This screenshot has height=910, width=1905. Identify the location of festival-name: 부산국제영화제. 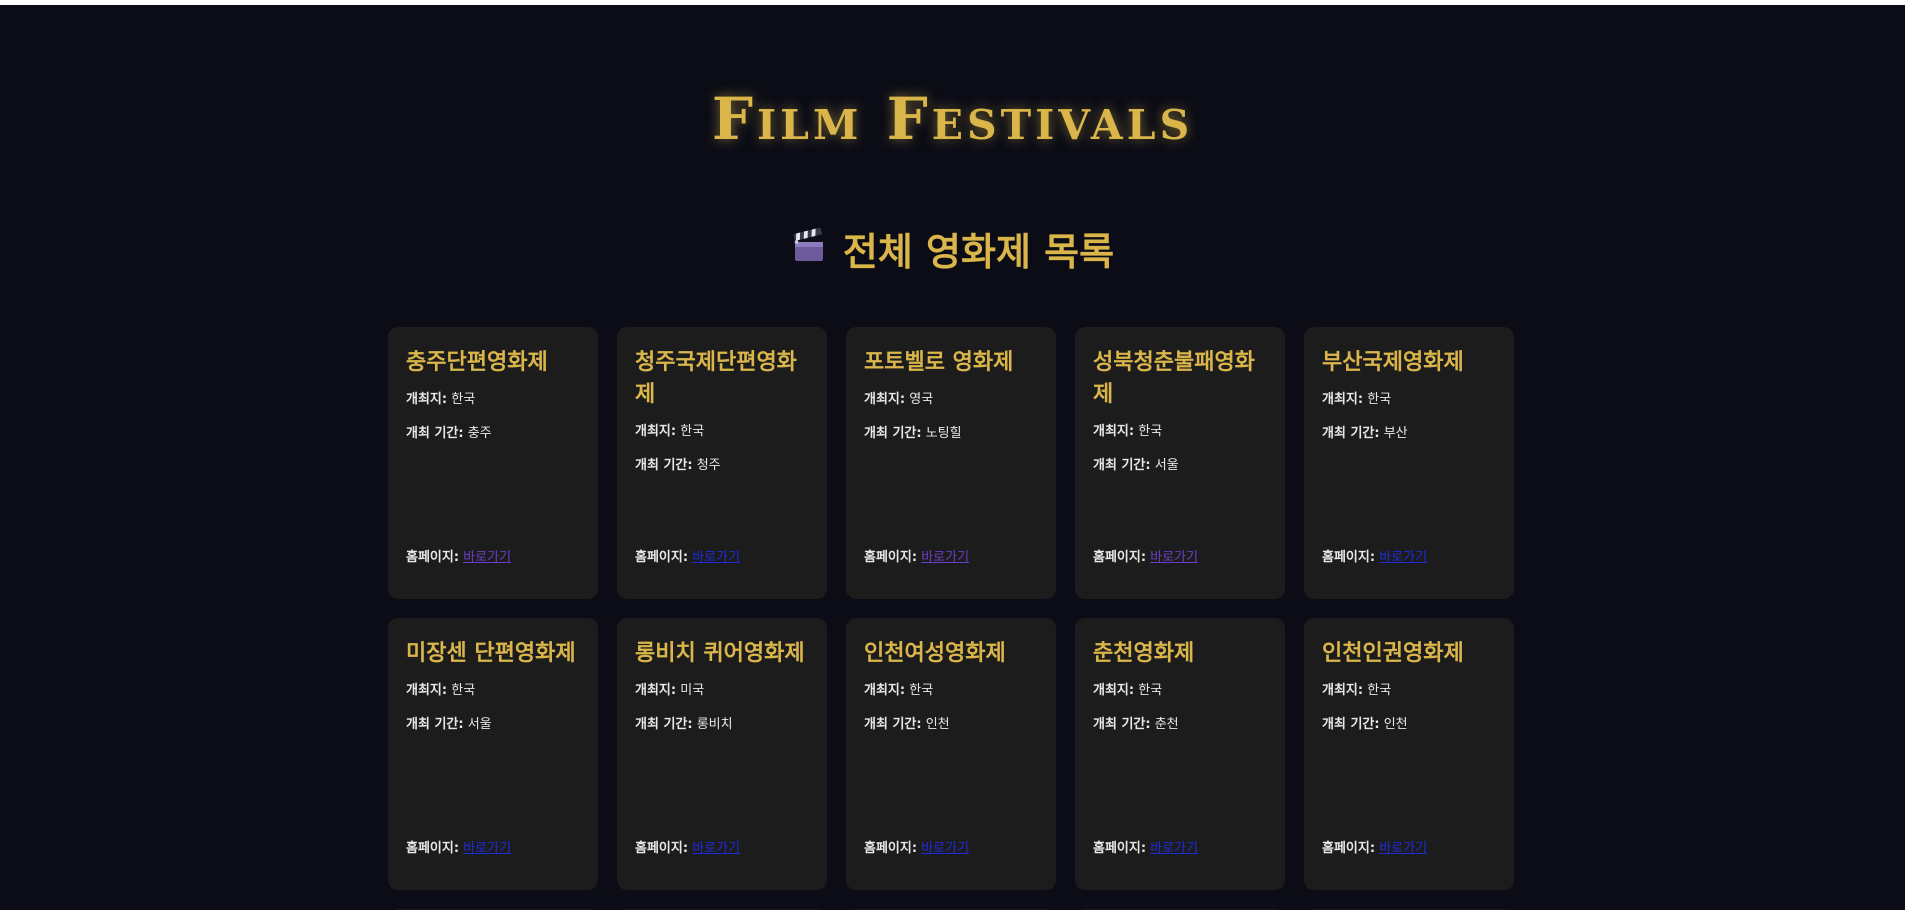
(1393, 362).